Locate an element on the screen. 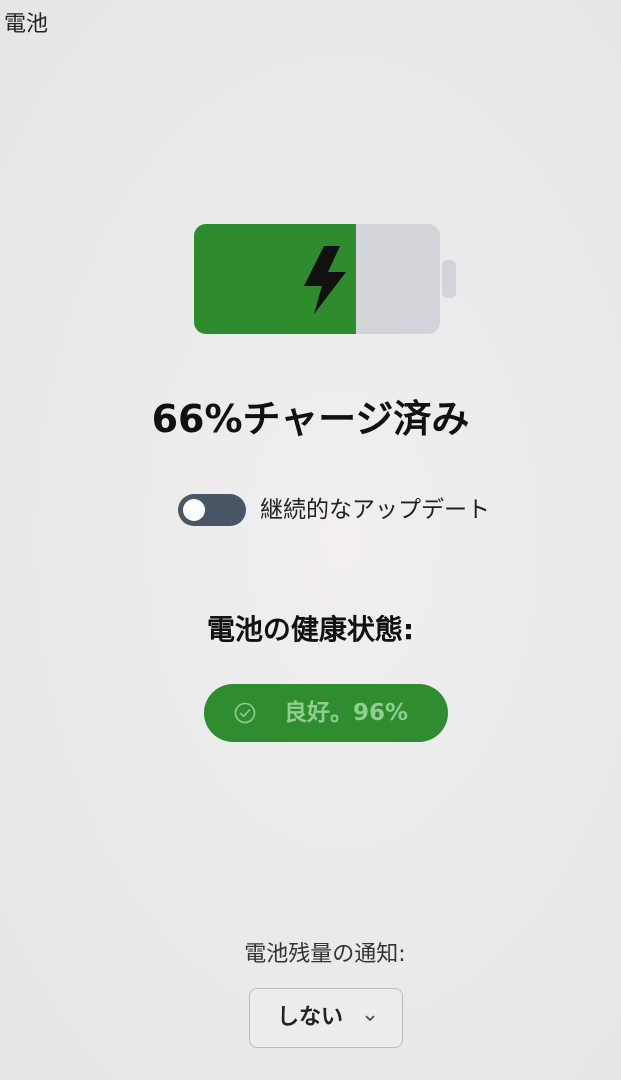 The image size is (621, 1080). battery-indicator is located at coordinates (326, 279).